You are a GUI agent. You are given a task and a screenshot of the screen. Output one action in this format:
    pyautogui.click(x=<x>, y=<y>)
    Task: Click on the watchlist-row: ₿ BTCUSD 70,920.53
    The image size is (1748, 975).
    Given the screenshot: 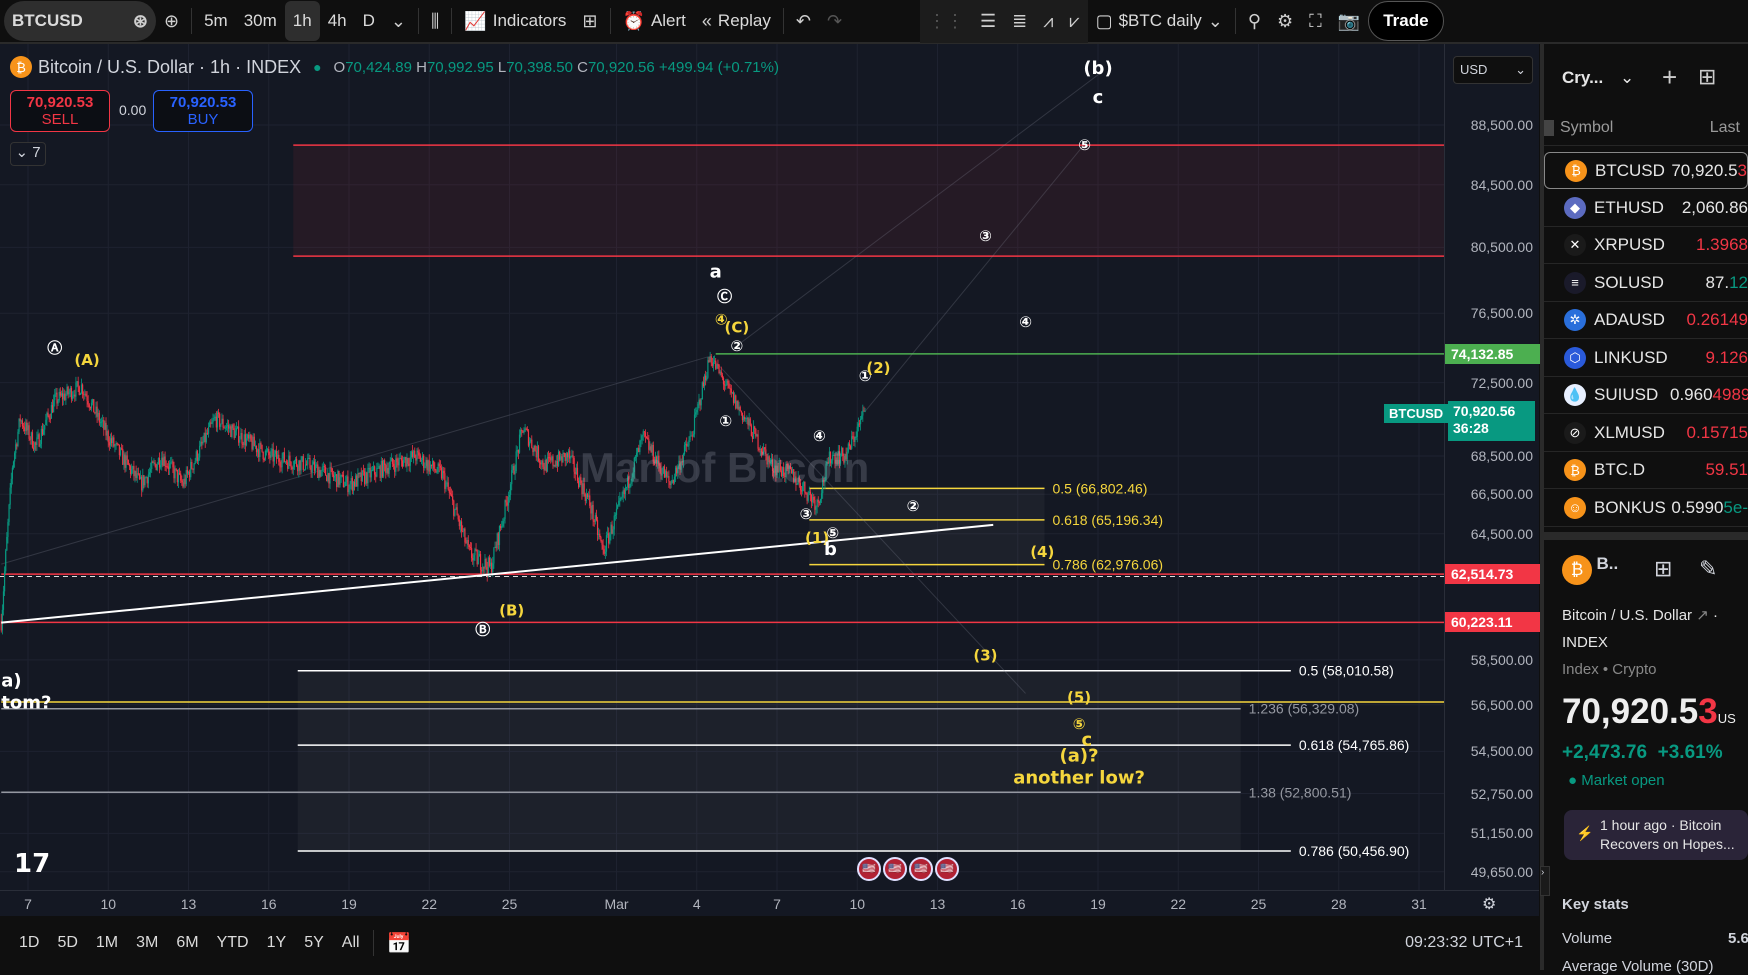 What is the action you would take?
    pyautogui.click(x=1646, y=170)
    